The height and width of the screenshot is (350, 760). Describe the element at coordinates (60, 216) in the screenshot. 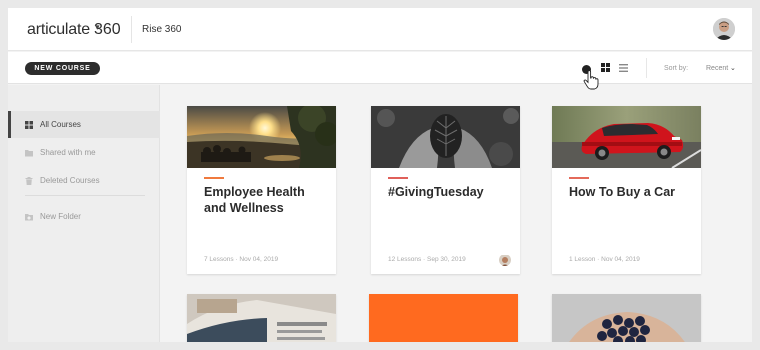

I see `sidebar-item-label: New Folder` at that location.